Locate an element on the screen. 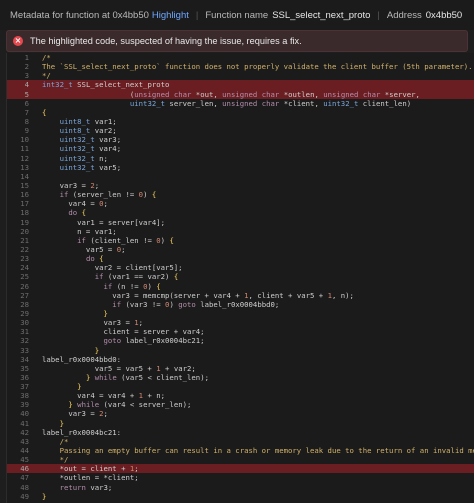 This screenshot has height=503, width=474. line-number: 40 is located at coordinates (24, 414).